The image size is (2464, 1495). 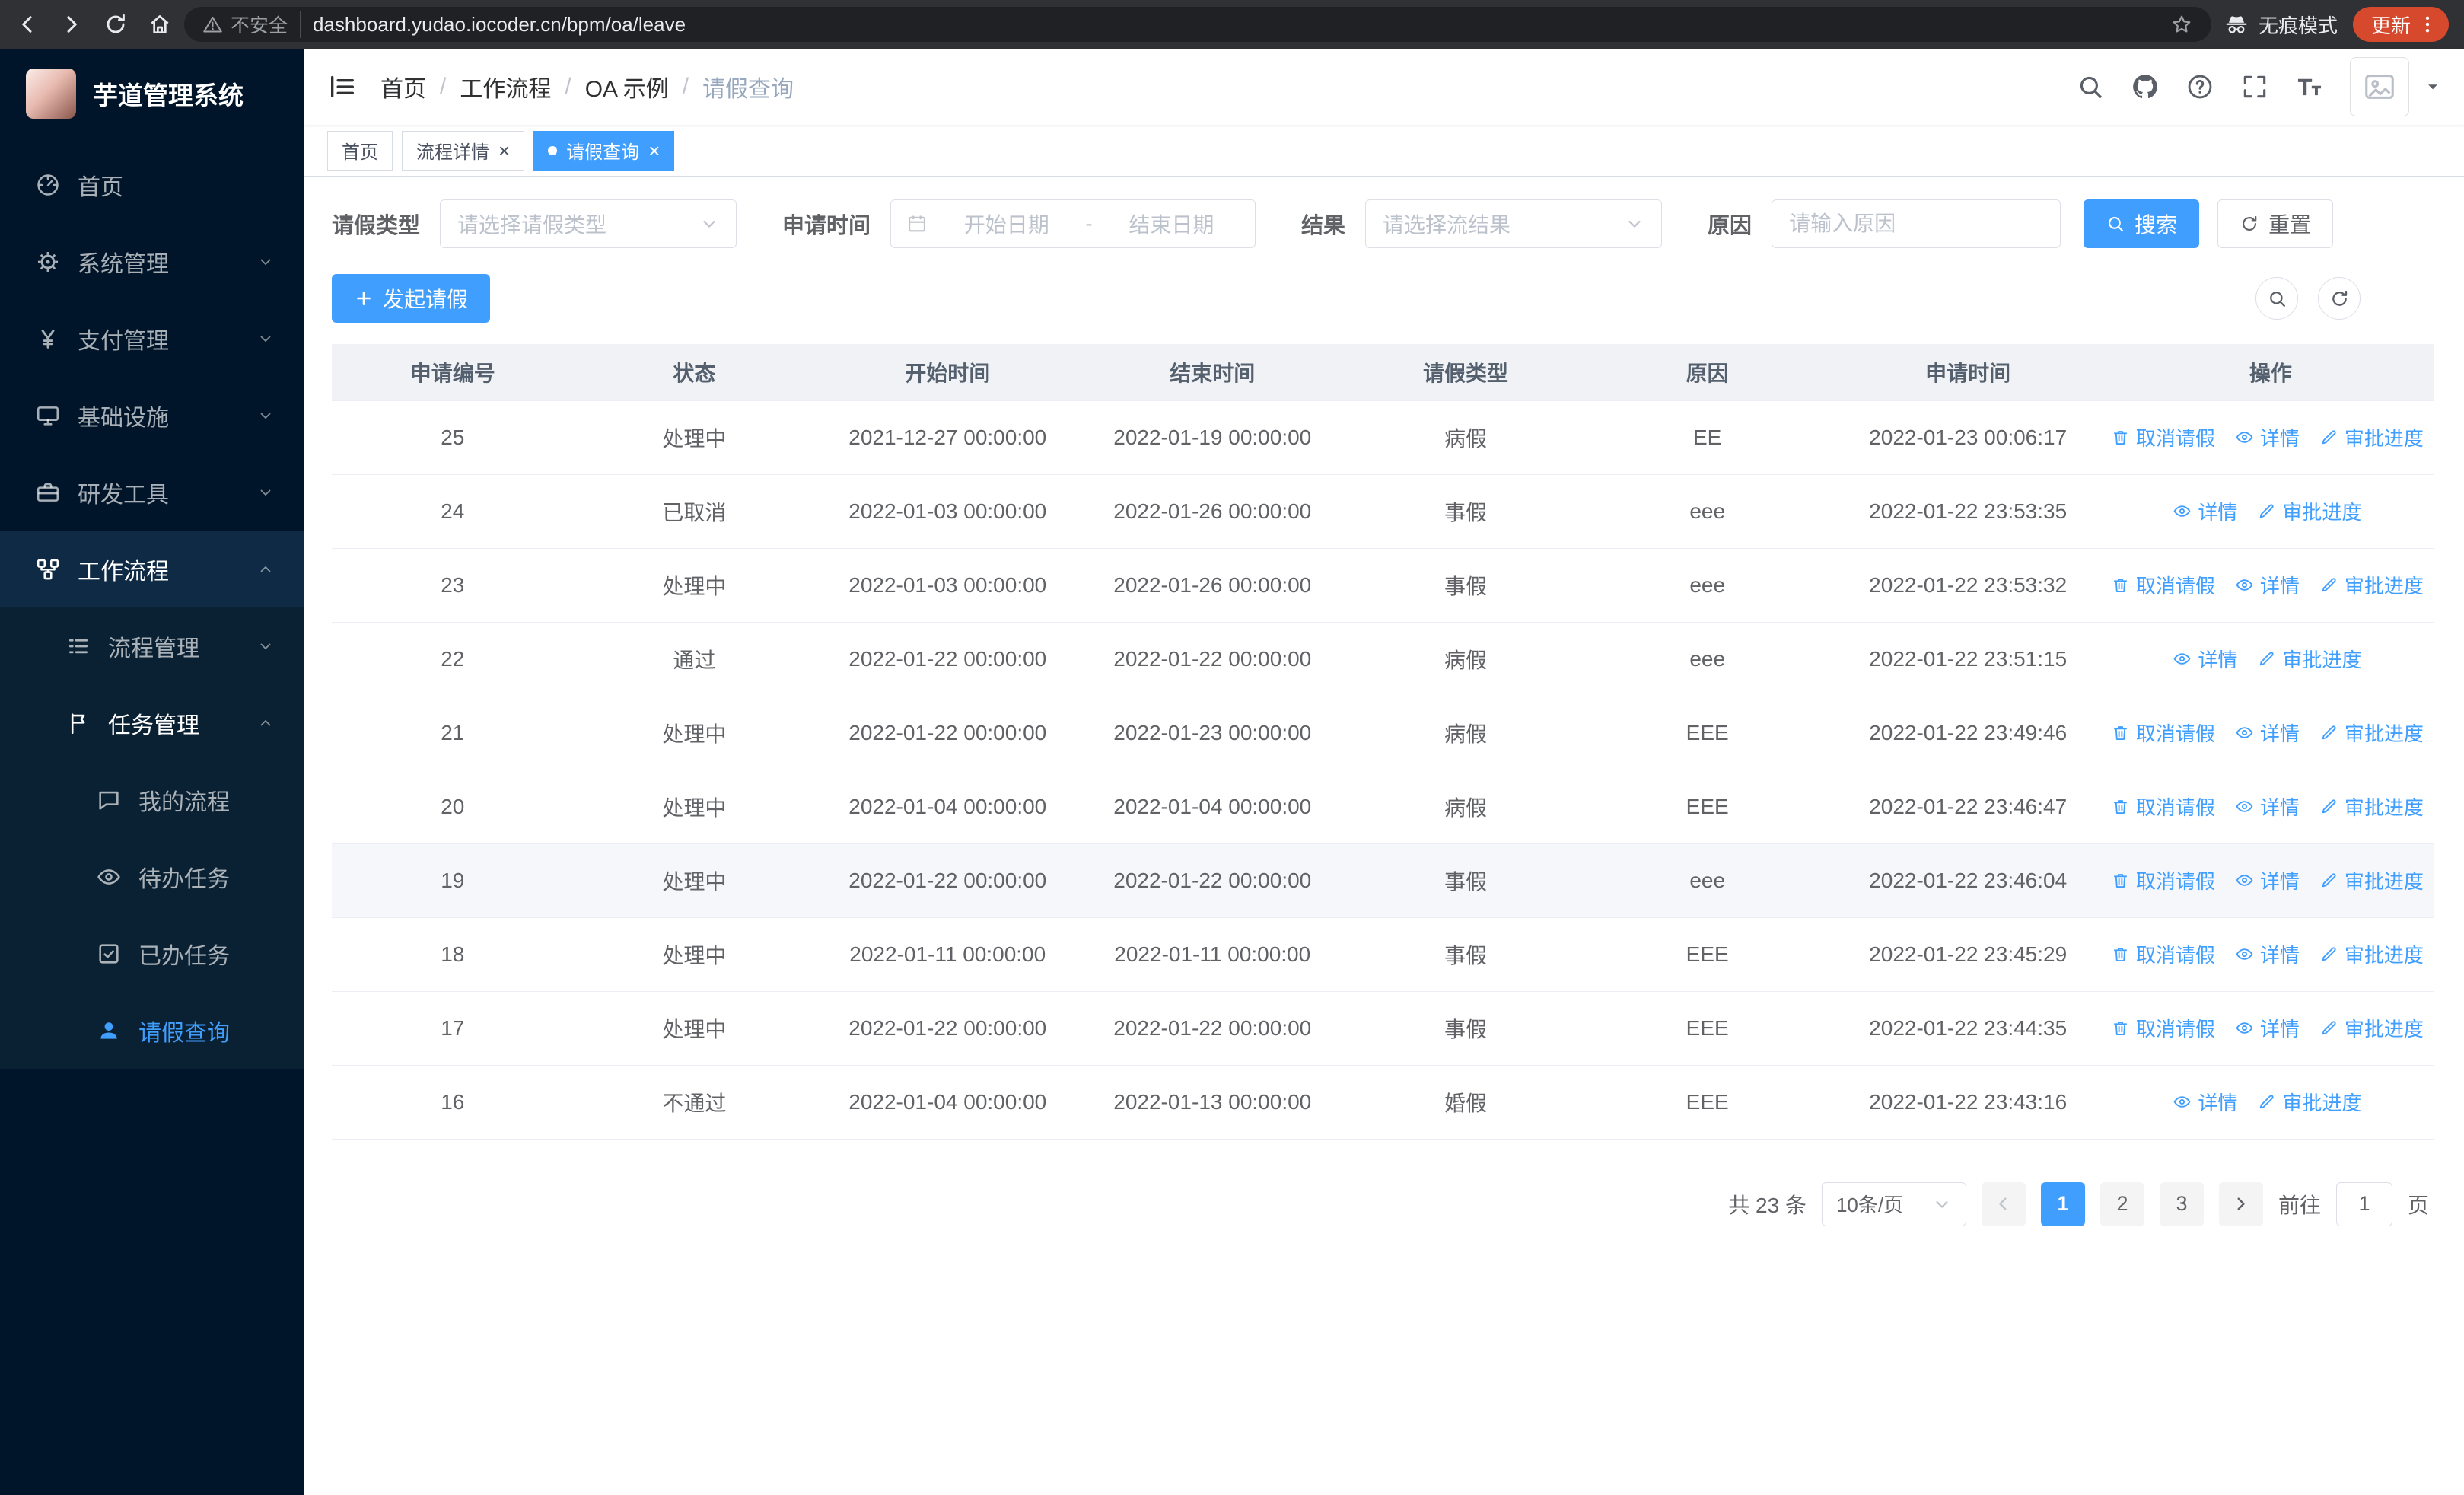 I want to click on sidebar-item-leave-query: 请假查询, so click(x=152, y=1031).